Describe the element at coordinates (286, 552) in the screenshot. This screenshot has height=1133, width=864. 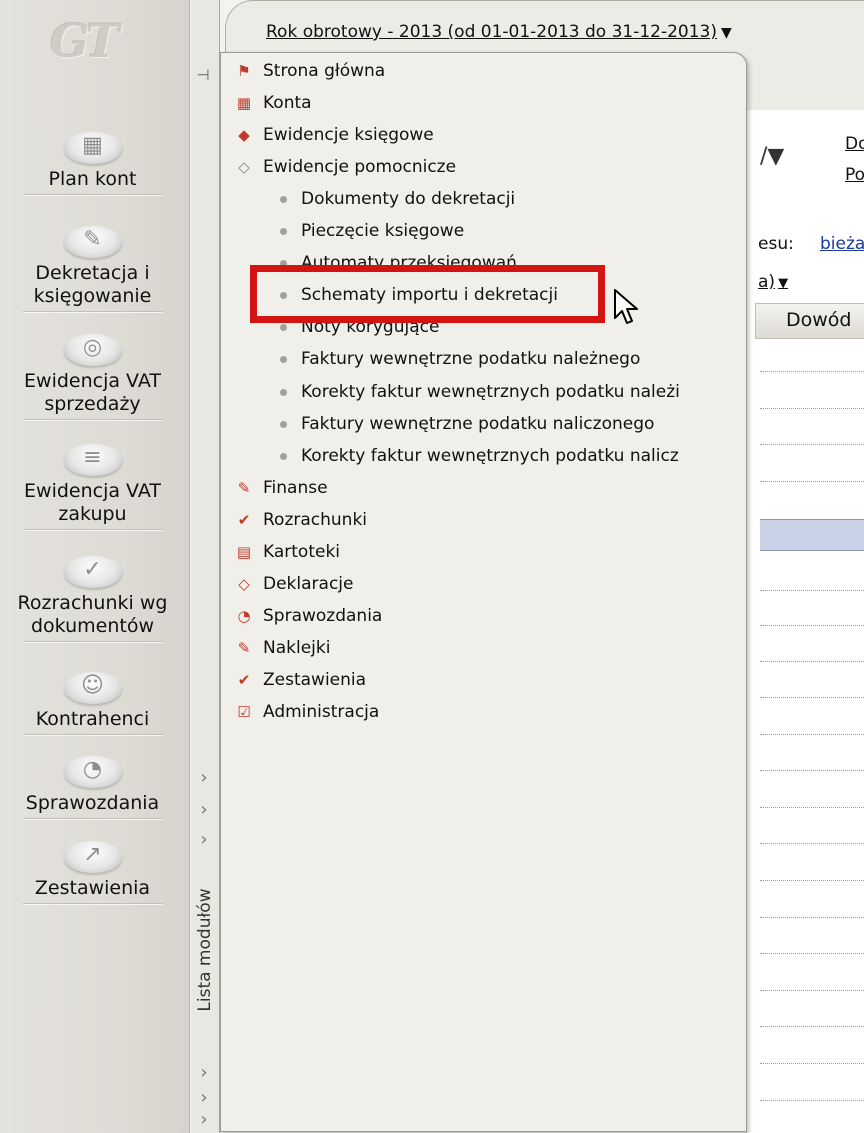
I see `menu-item-kartoteki: ▤ Kartoteki` at that location.